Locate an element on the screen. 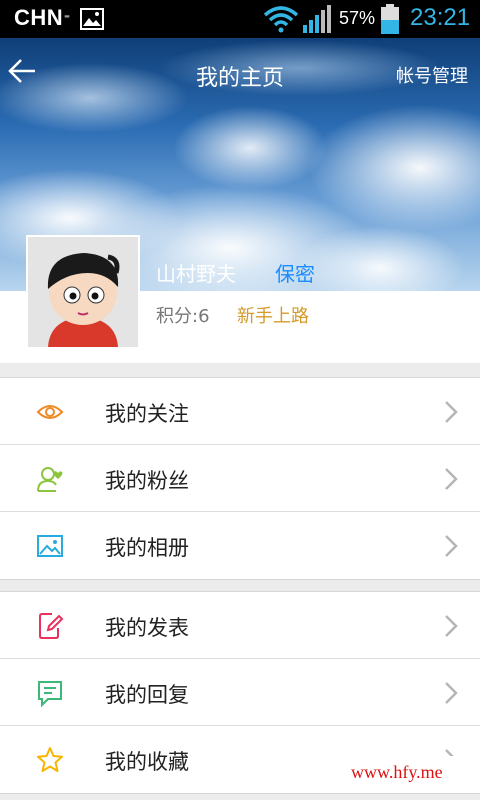  menu-item-album: 我的相册 is located at coordinates (240, 545).